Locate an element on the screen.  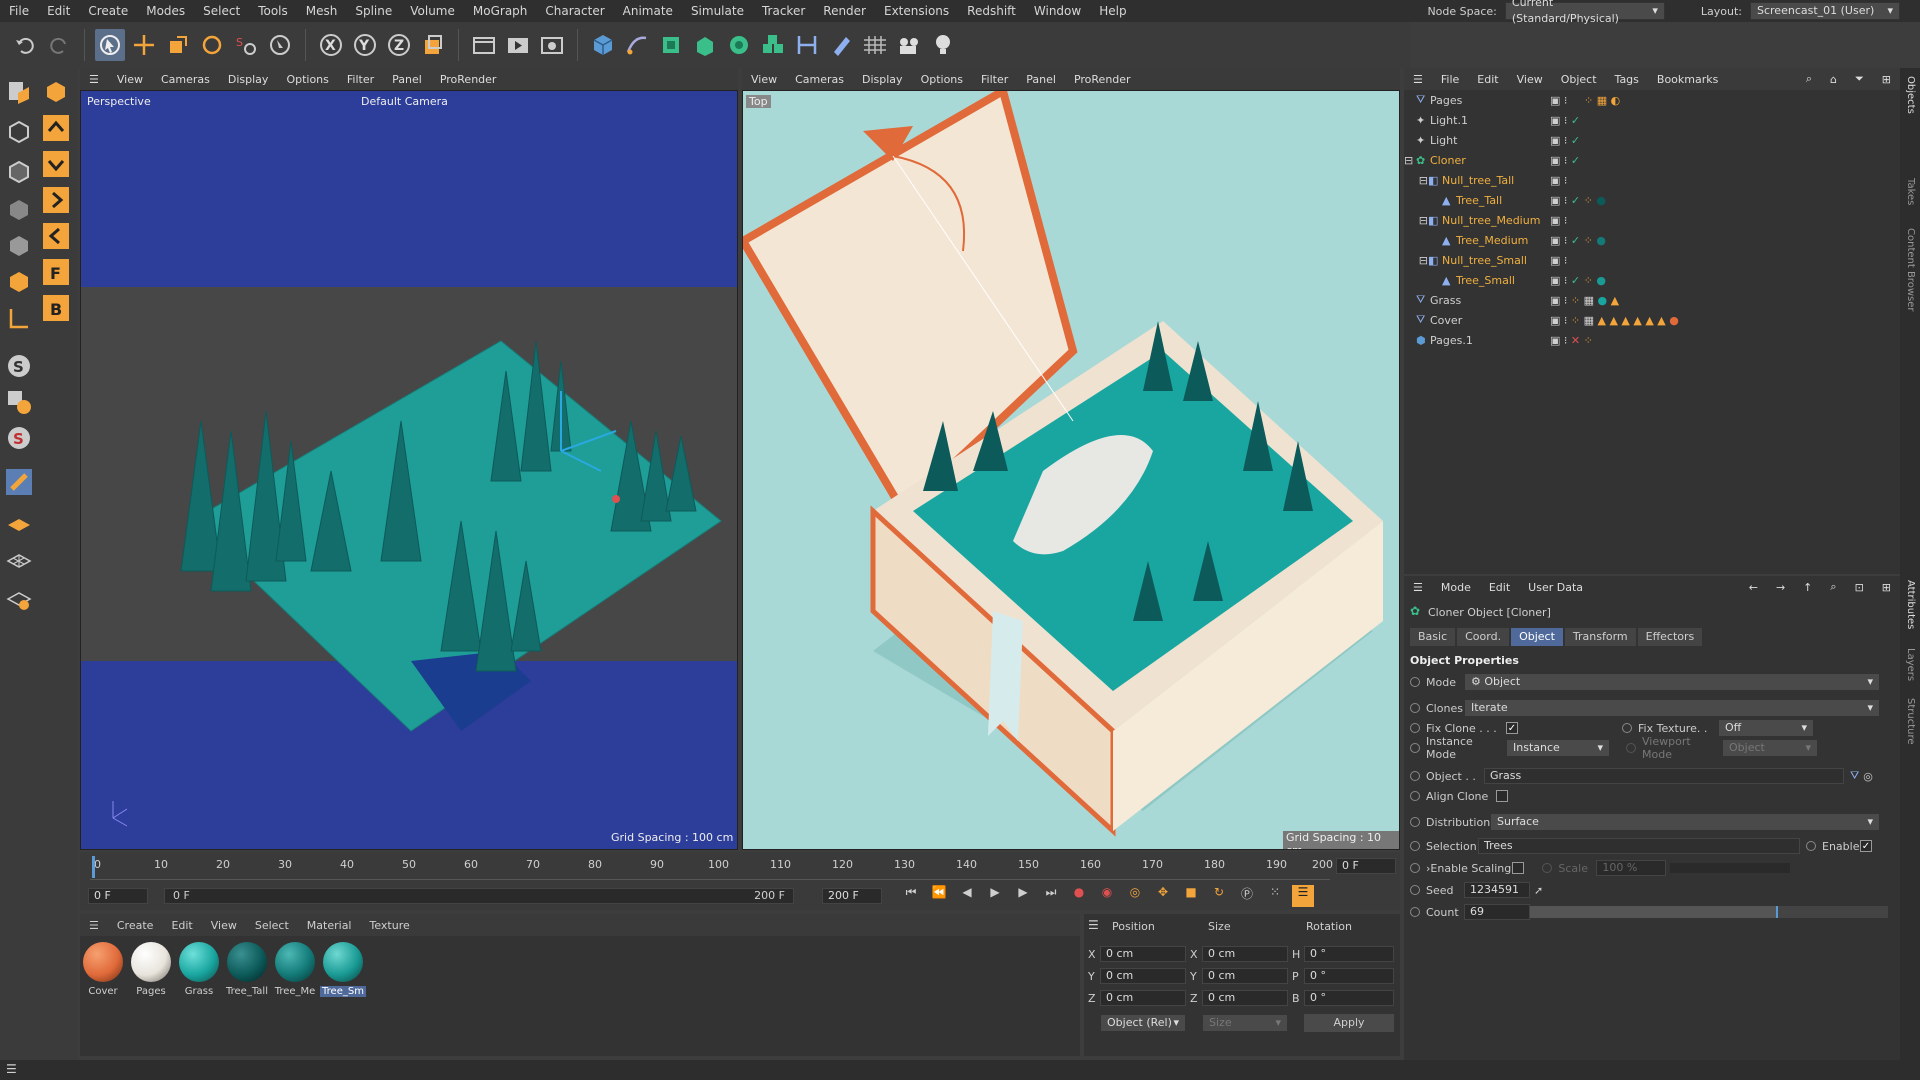
mat-menu-select: Select is located at coordinates (272, 925).